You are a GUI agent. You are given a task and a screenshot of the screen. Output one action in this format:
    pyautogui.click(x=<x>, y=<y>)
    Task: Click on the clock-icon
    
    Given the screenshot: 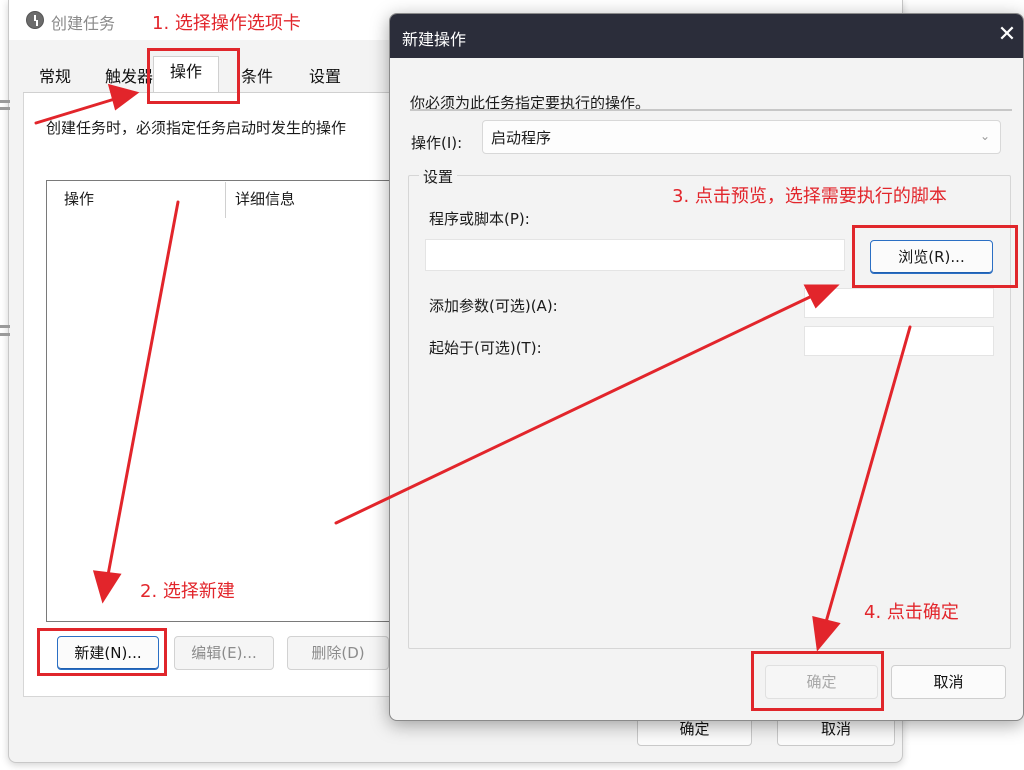 What is the action you would take?
    pyautogui.click(x=35, y=20)
    